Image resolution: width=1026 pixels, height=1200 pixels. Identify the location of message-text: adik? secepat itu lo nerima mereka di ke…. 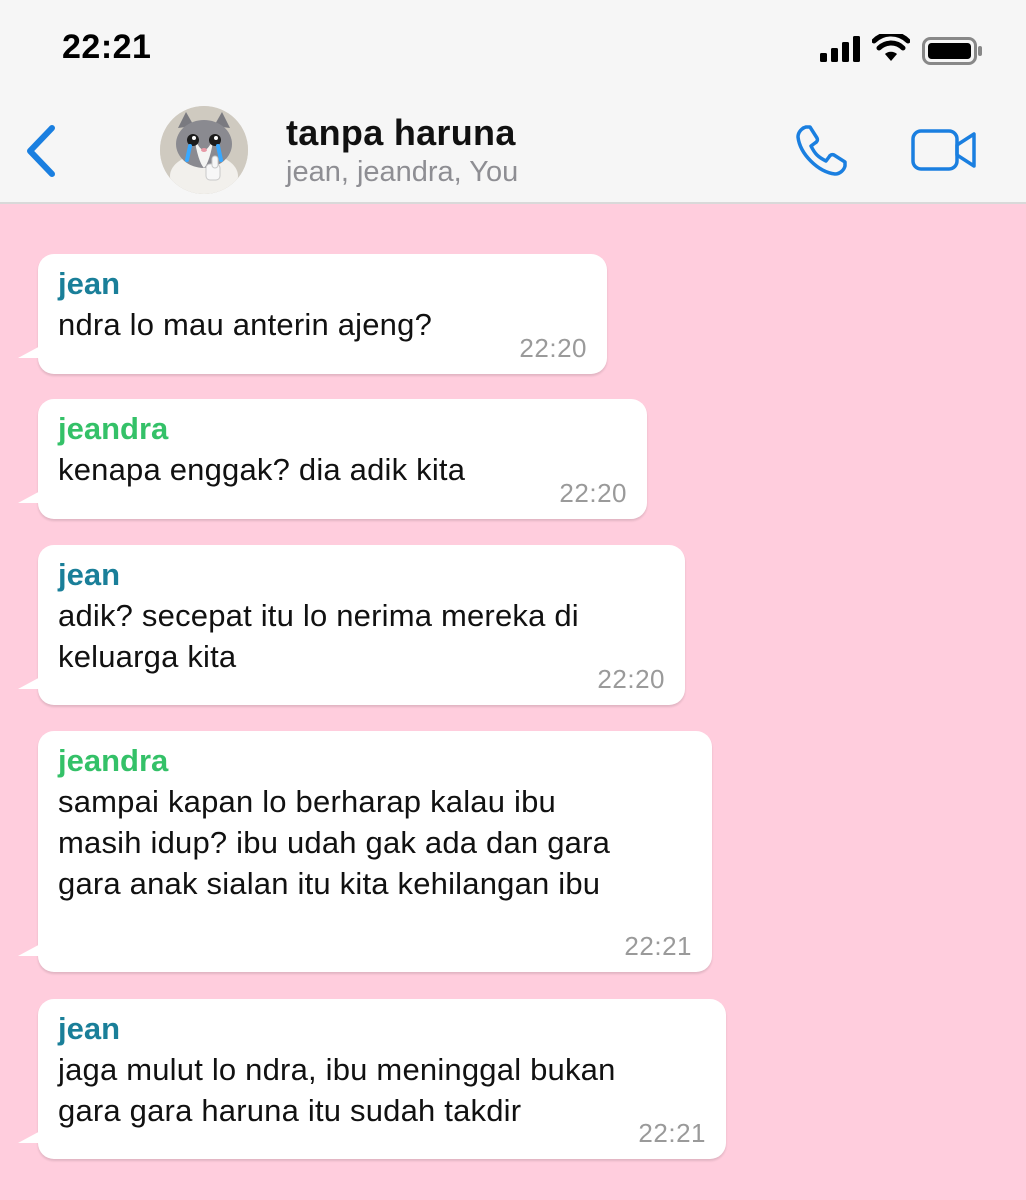
(318, 636).